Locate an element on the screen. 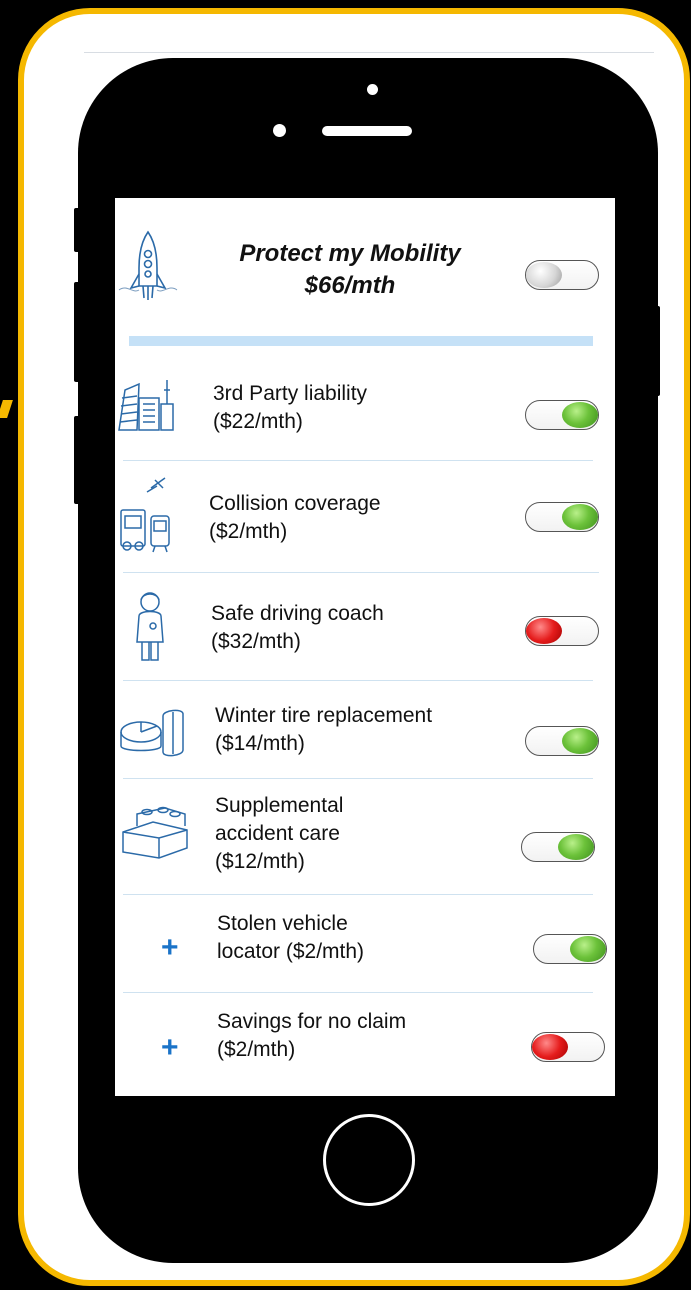 This screenshot has width=691, height=1290. toggle-coach is located at coordinates (562, 631).